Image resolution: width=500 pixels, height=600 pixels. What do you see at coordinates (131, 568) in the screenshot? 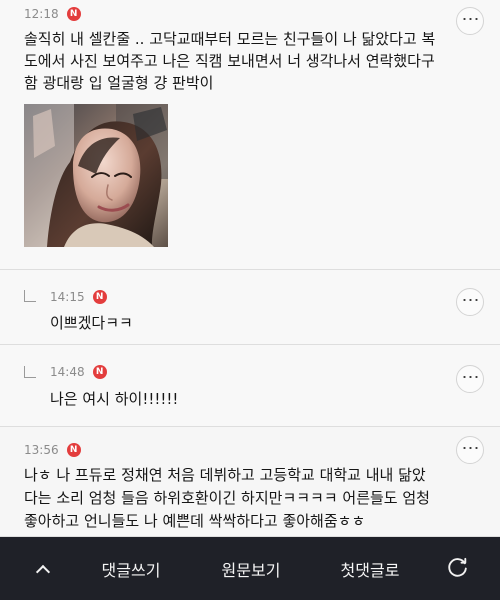
I see `write-comment-button: 댓글쓰기` at bounding box center [131, 568].